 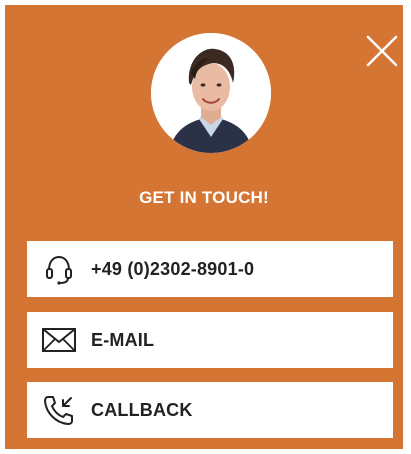 I want to click on callback-label: CALLBACK, so click(x=142, y=409).